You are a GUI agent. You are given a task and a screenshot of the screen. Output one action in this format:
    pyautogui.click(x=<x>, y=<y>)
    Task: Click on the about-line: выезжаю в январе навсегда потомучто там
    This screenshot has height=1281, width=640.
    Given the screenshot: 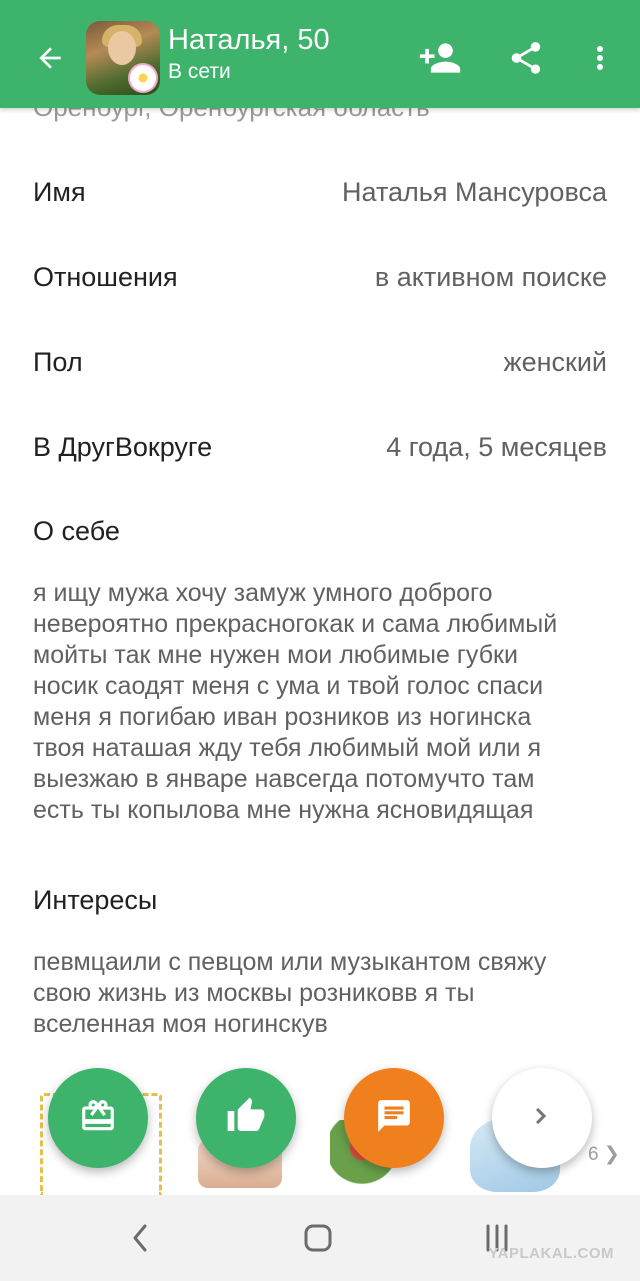 What is the action you would take?
    pyautogui.click(x=284, y=779)
    